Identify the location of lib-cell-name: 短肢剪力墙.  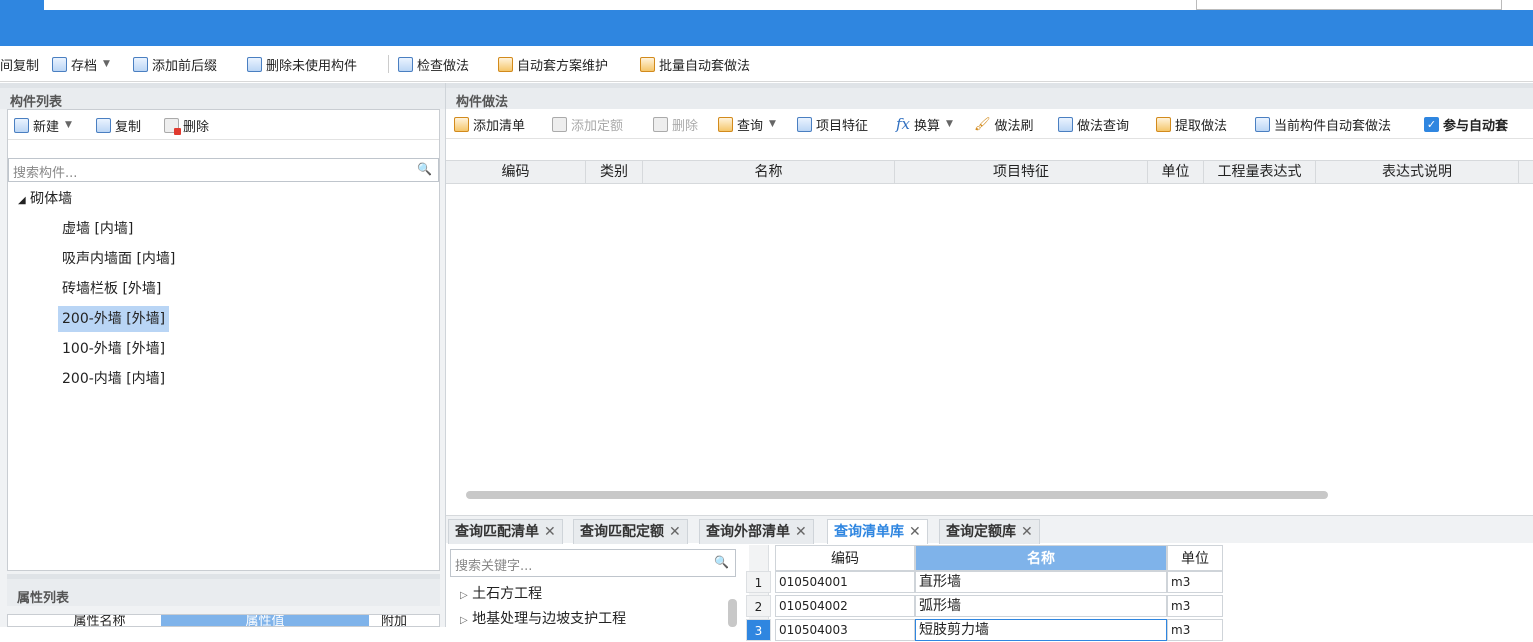
(1041, 630).